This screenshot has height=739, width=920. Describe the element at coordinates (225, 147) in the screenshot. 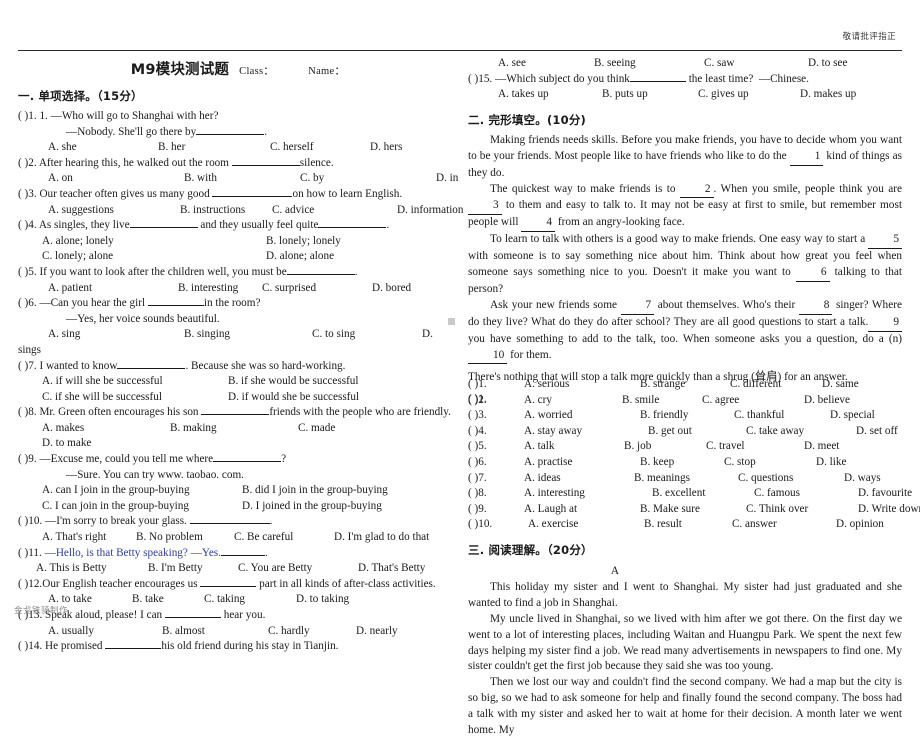

I see `question-1-options: A. she B. her C. herself D. hers` at that location.